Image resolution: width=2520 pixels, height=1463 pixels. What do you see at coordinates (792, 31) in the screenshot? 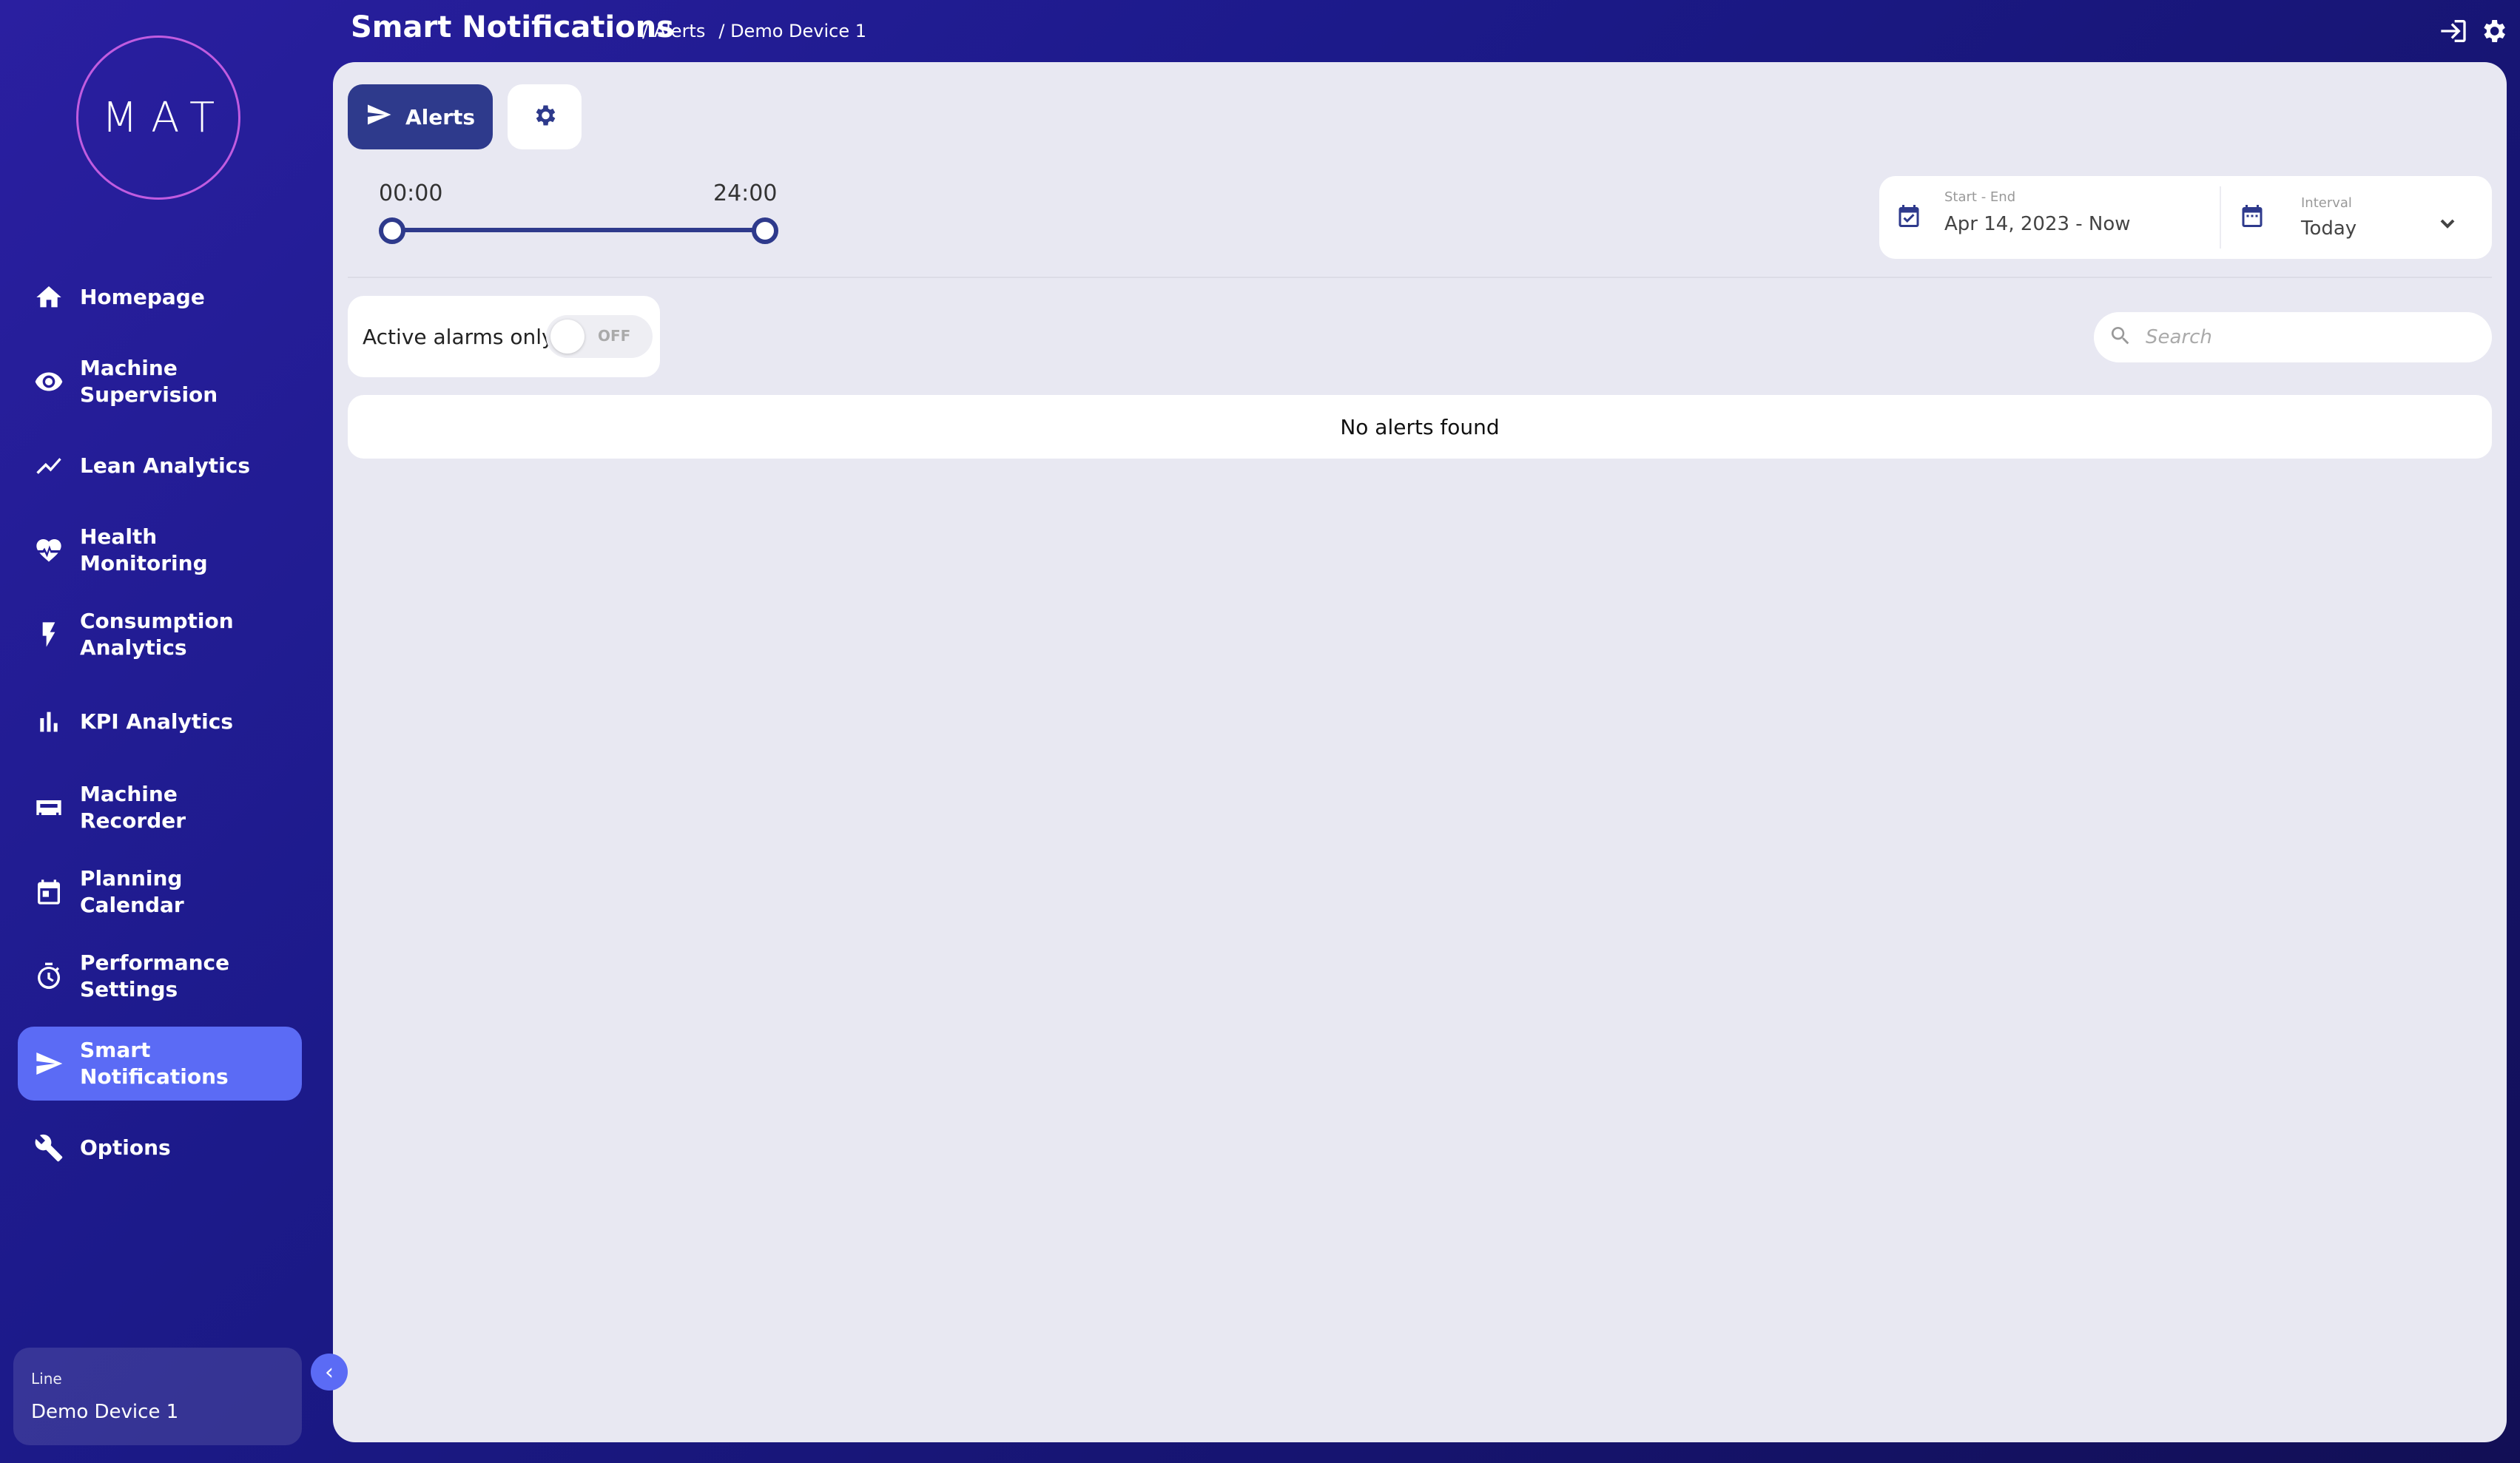
I see `breadcrumb-item-device: / Demo Device 1` at bounding box center [792, 31].